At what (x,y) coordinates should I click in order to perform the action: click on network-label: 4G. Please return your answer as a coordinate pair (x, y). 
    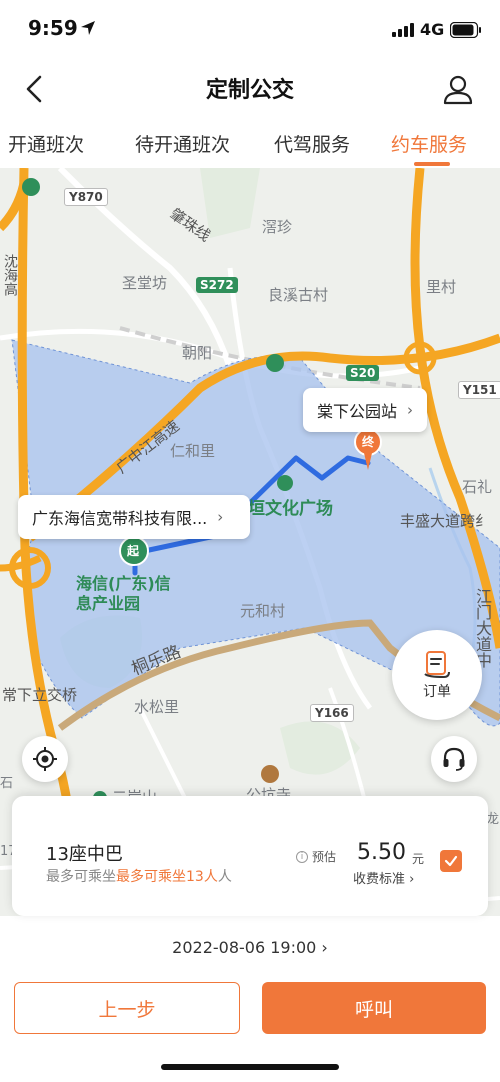
    Looking at the image, I should click on (432, 29).